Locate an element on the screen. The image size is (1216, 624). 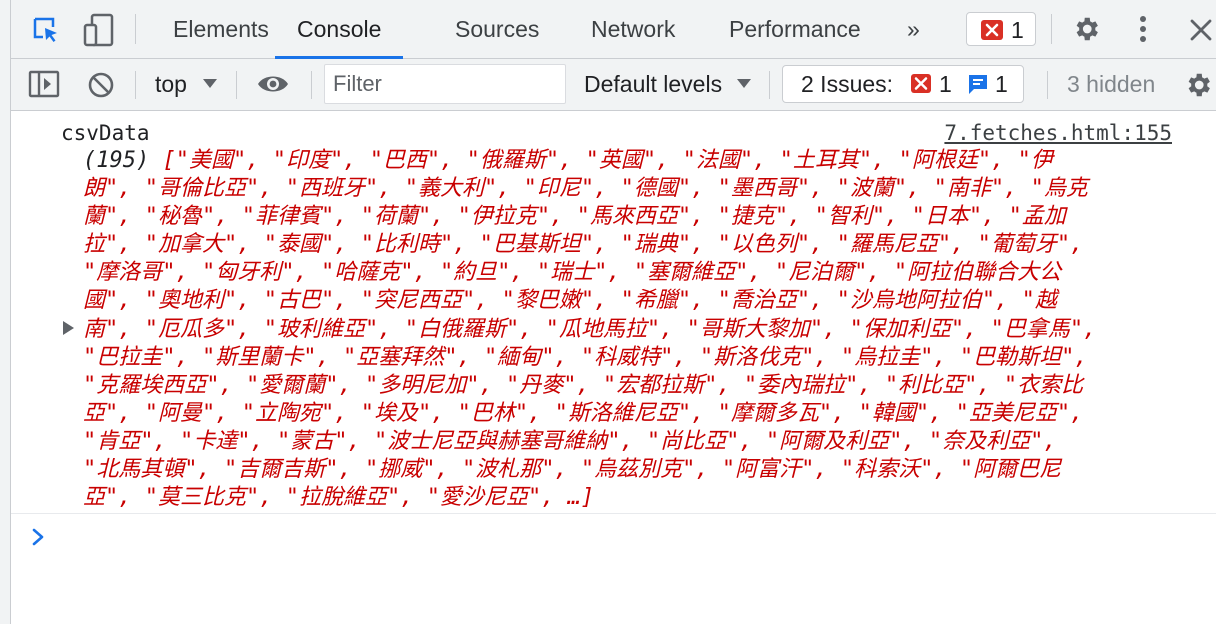
log-levels-dropdown: Default levels is located at coordinates (653, 84).